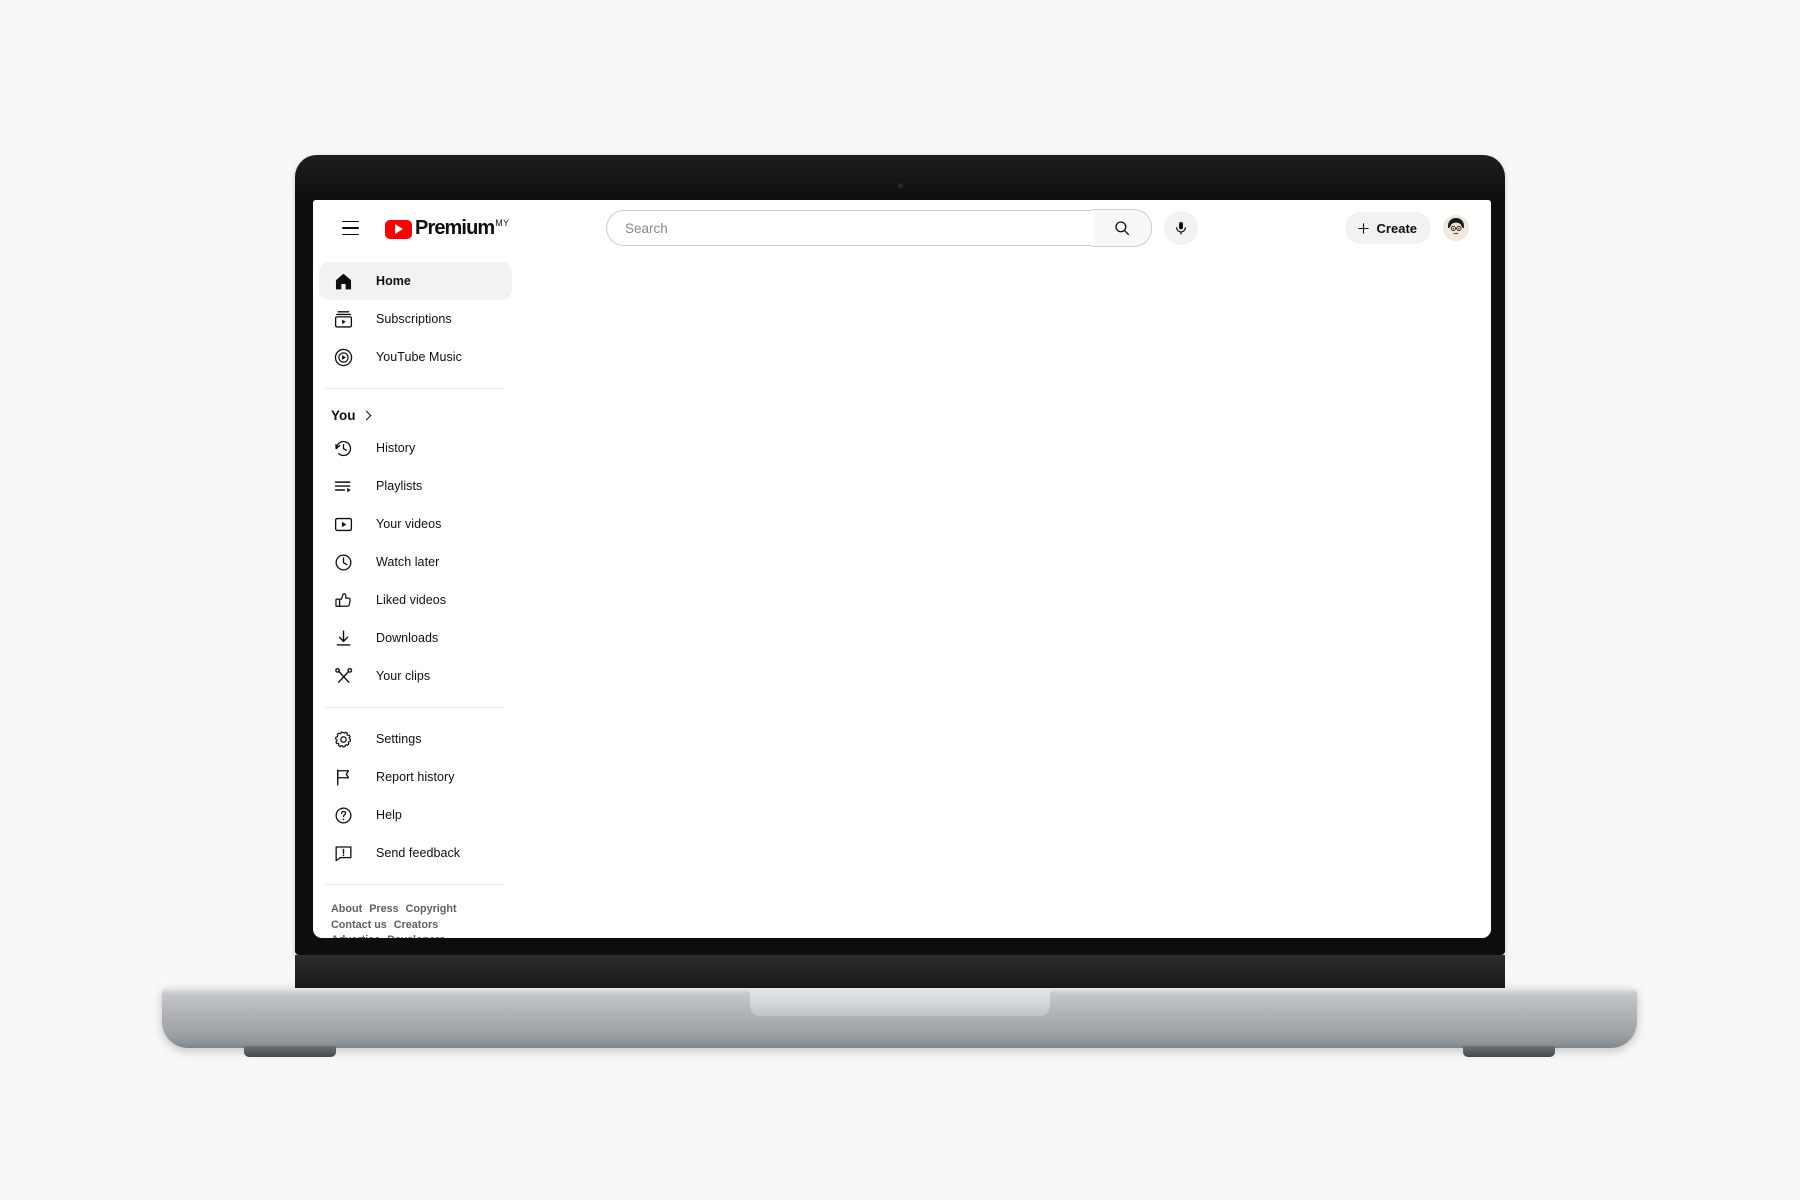 The image size is (1800, 1200). I want to click on footer-link-developers: Developers, so click(416, 936).